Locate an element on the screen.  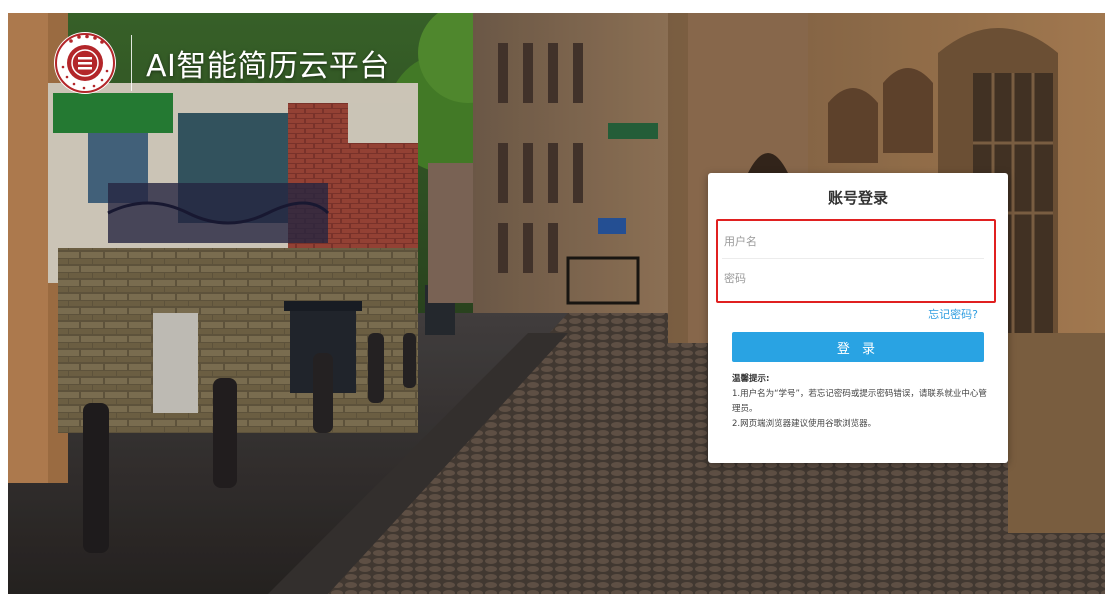
password-field is located at coordinates (853, 278).